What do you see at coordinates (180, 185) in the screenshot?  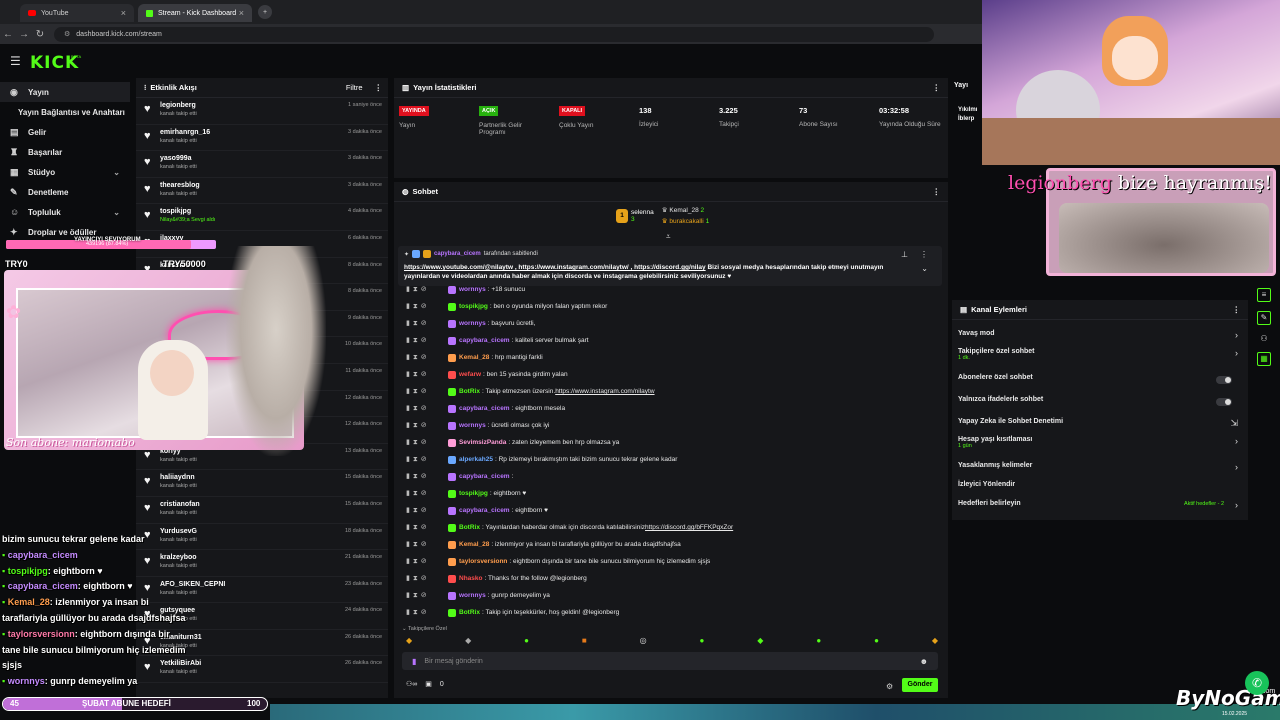 I see `activity-user: thearesblog` at bounding box center [180, 185].